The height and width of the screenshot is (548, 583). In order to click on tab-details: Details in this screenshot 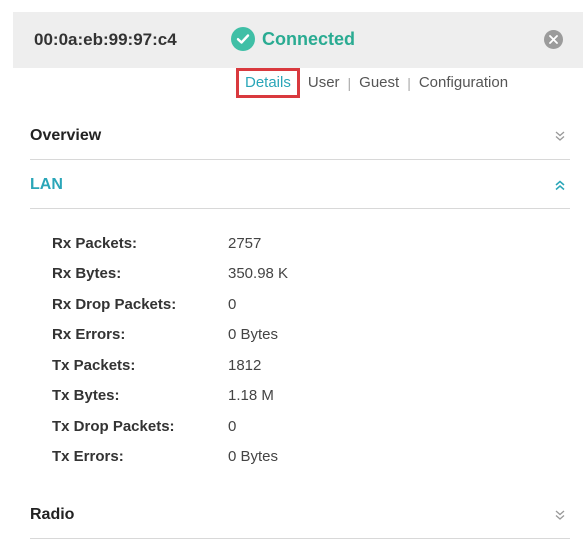, I will do `click(268, 83)`.